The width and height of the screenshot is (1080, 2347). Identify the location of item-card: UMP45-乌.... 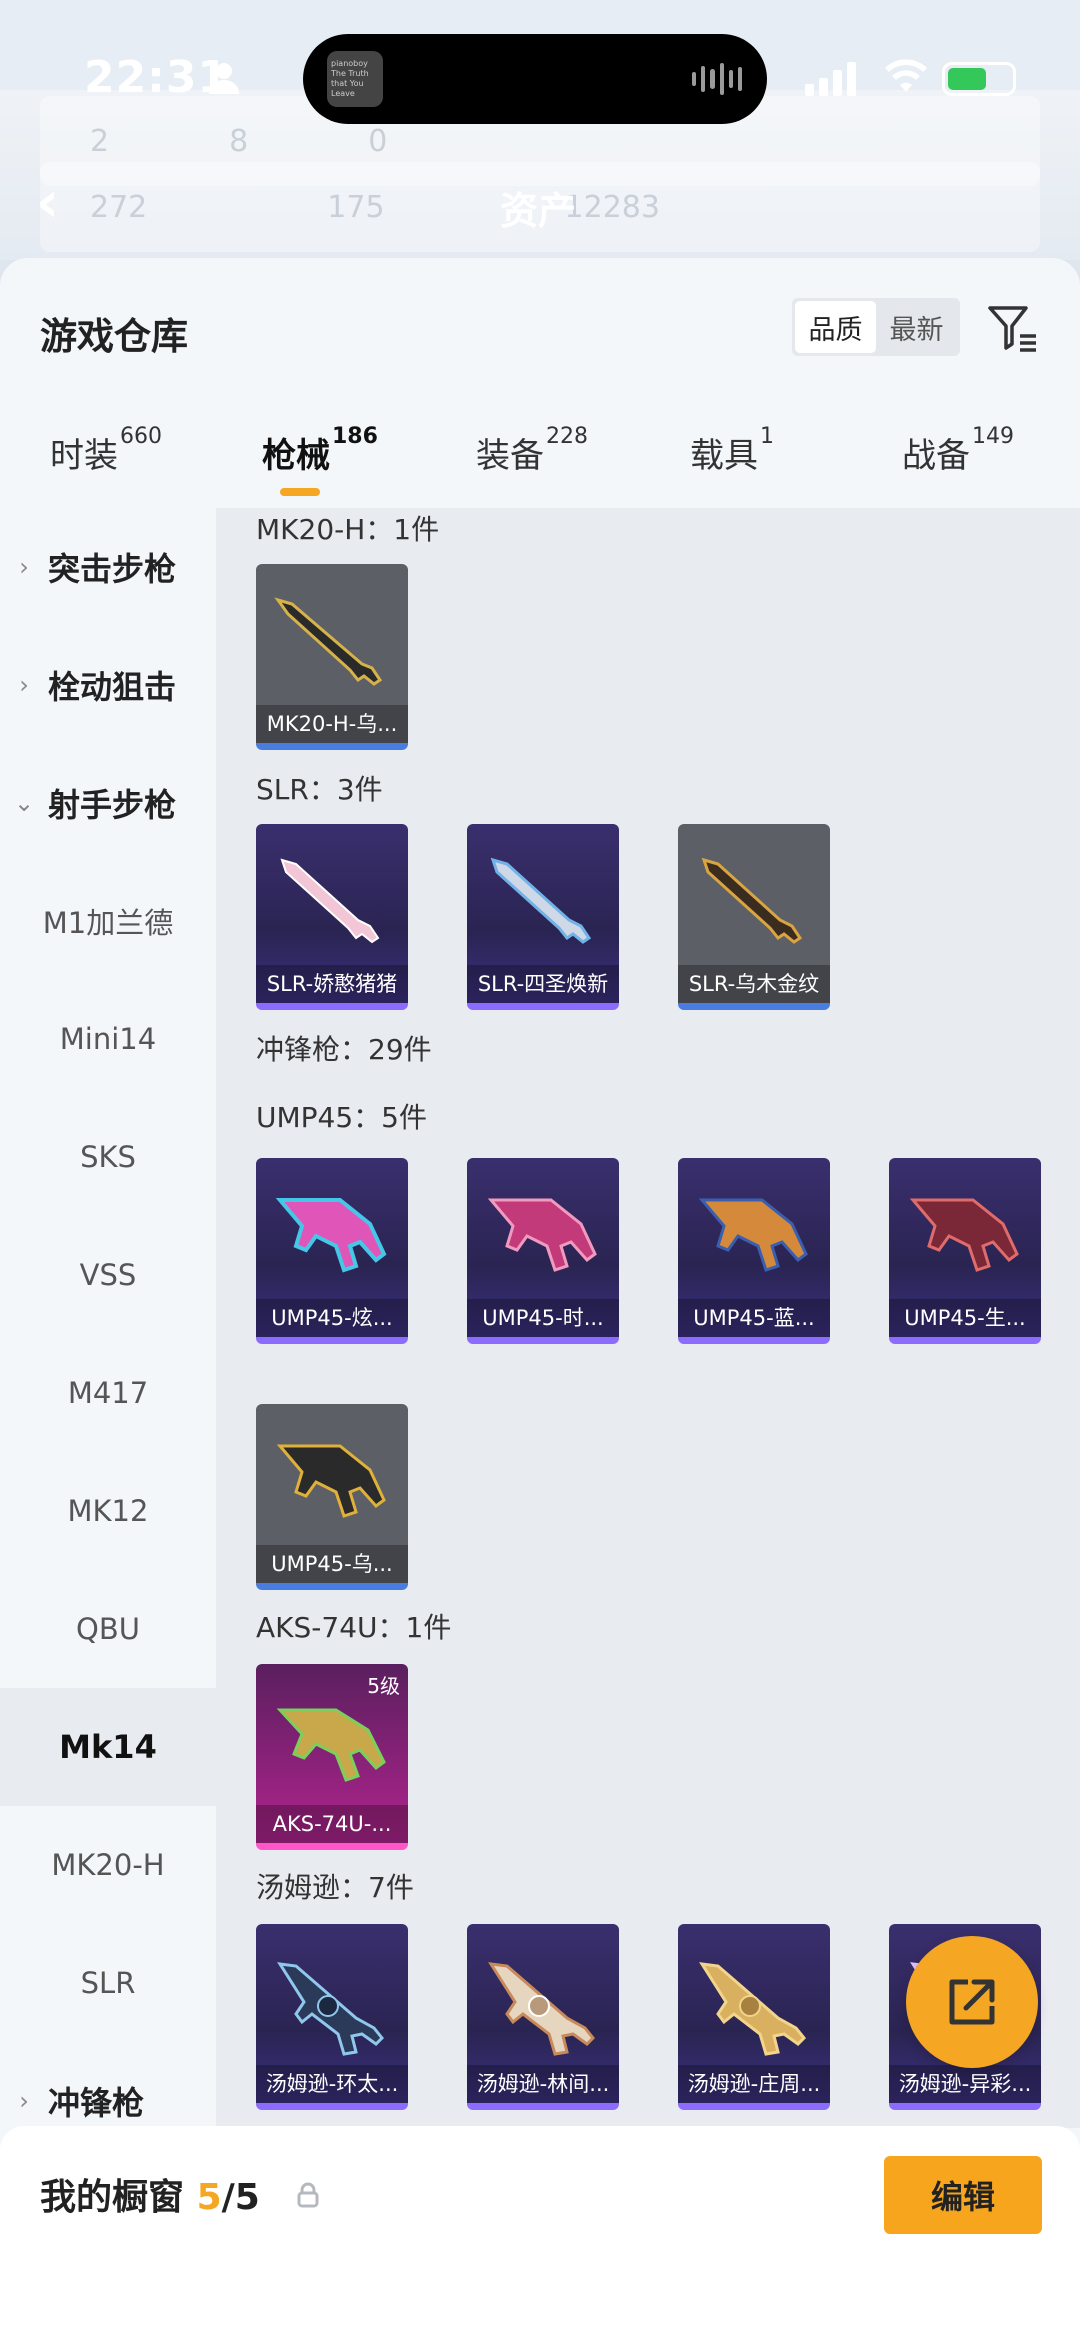
(332, 1497).